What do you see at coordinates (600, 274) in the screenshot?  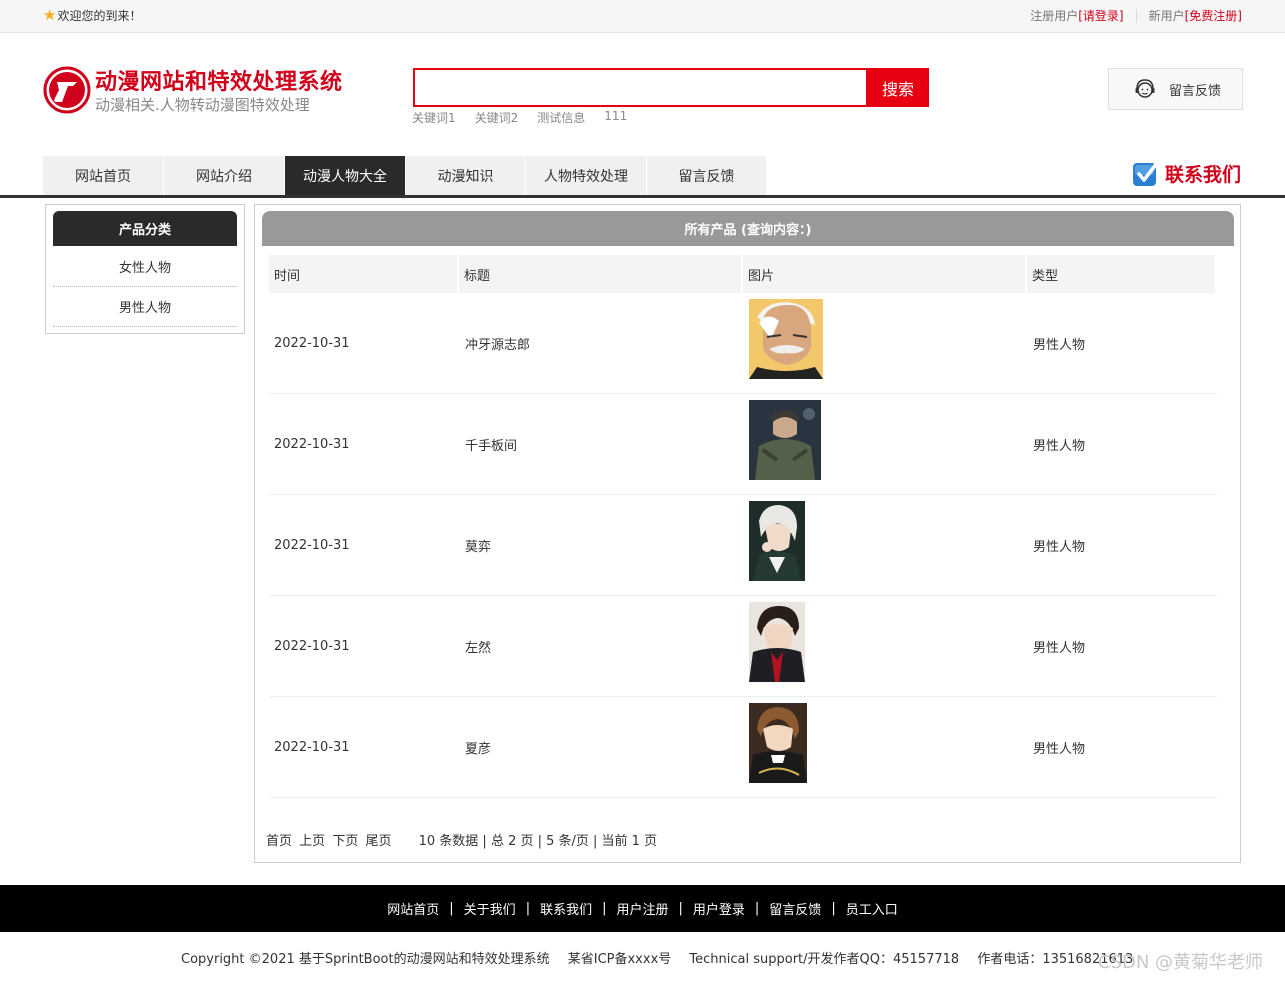 I see `column-header-title: 标题` at bounding box center [600, 274].